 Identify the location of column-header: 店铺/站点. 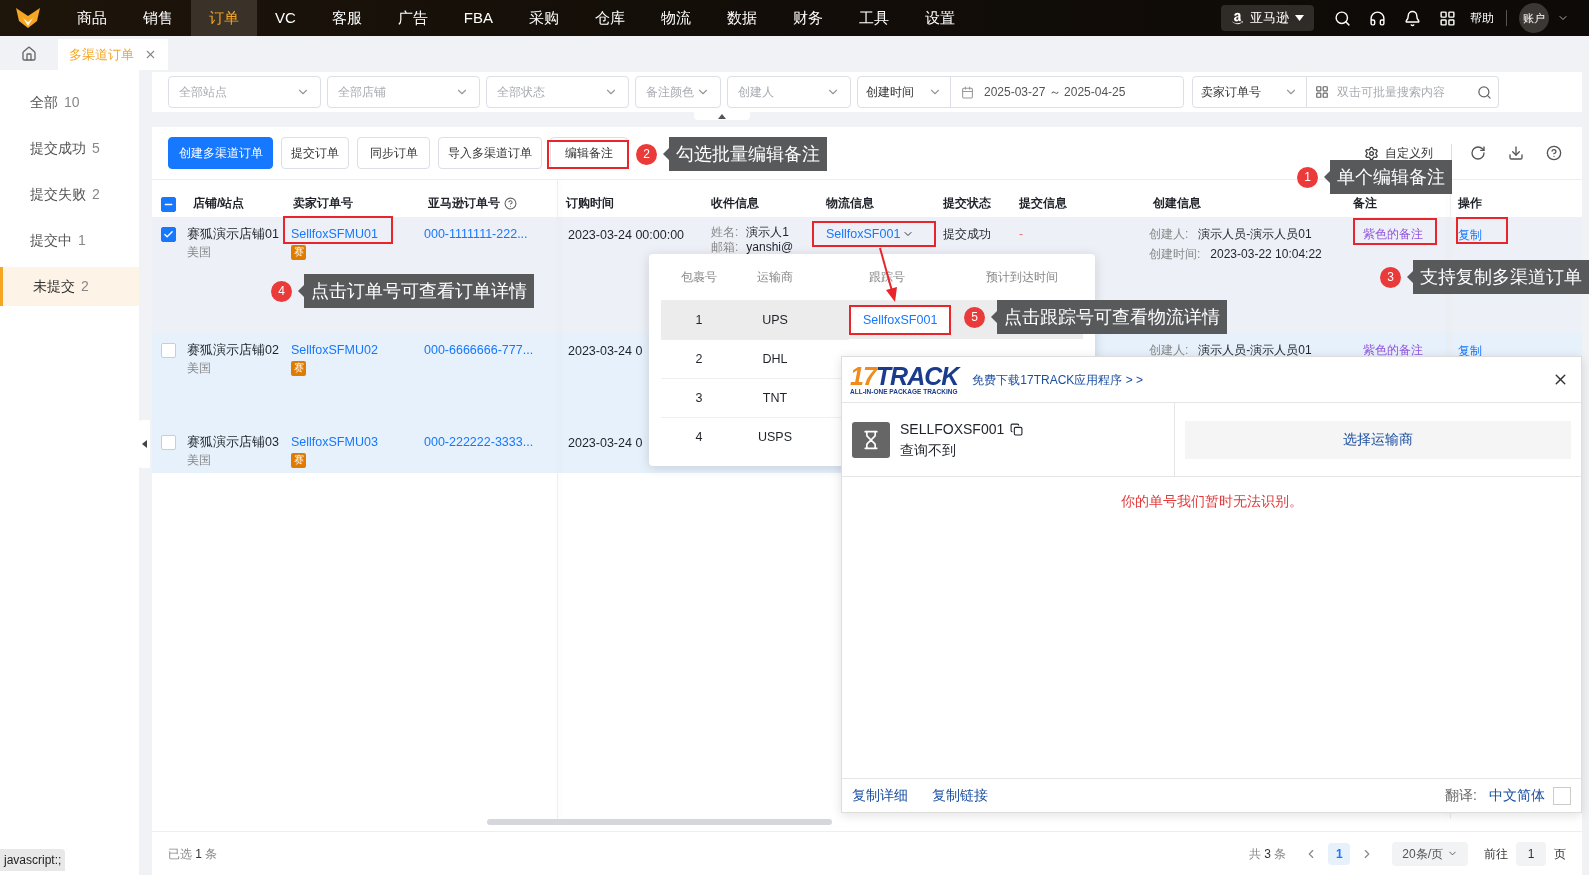
(219, 203).